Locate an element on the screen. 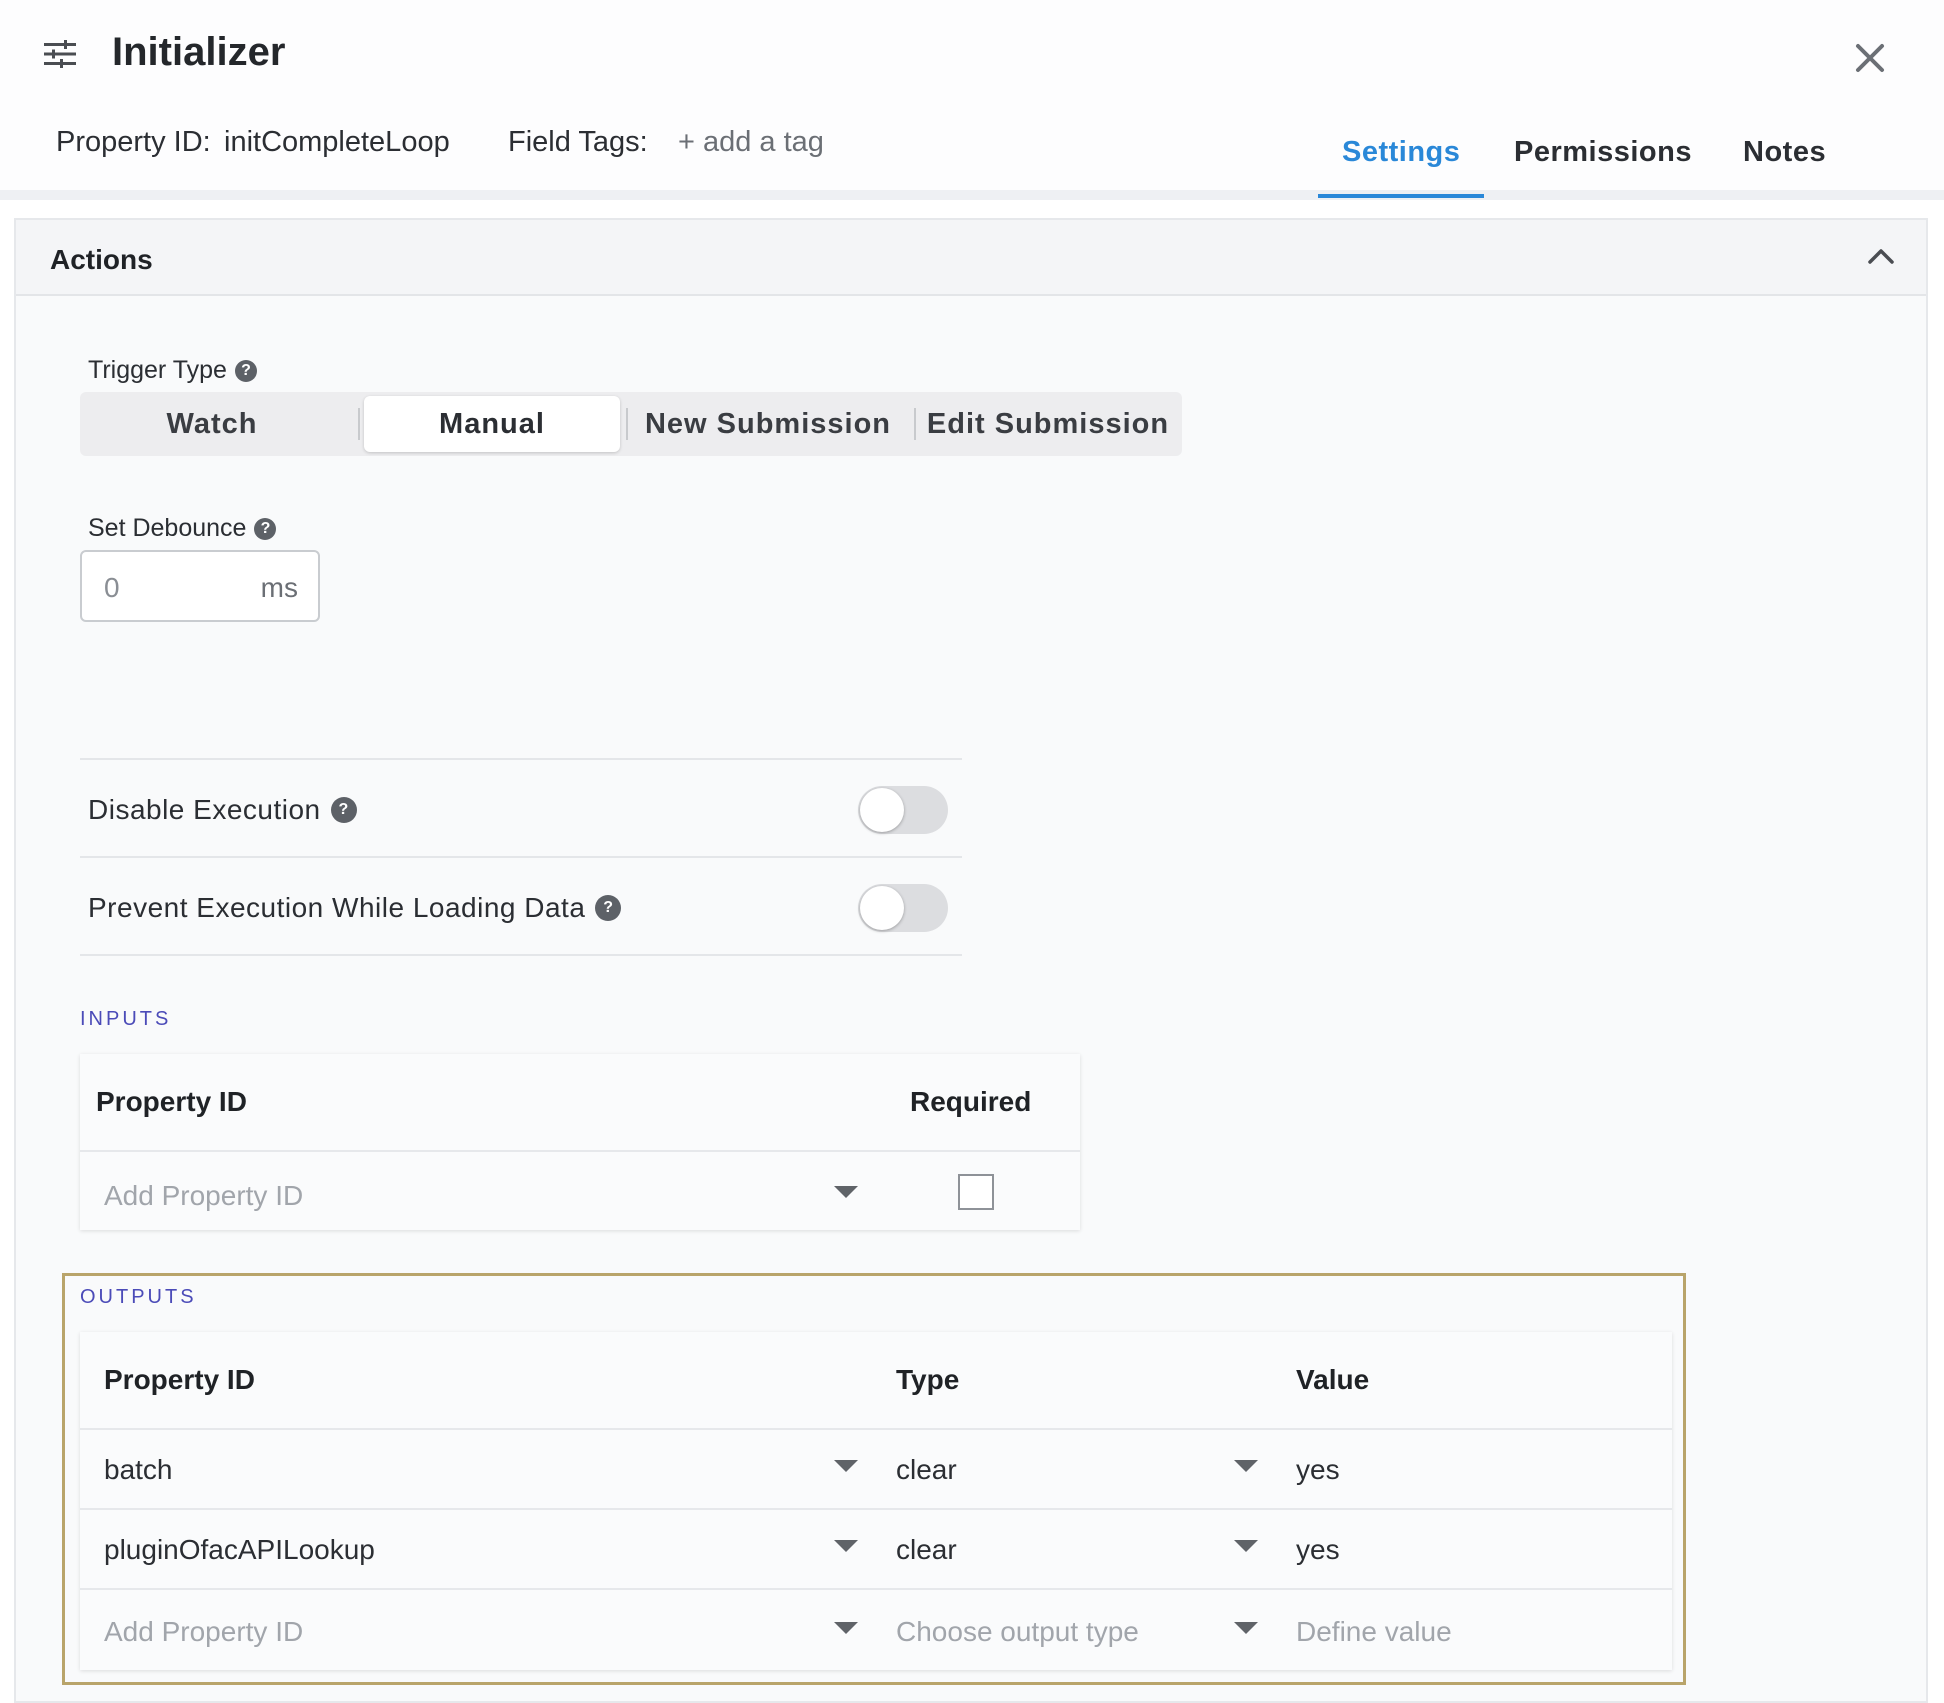 This screenshot has height=1703, width=1944. inputs-table: Property ID Required Add Property ID is located at coordinates (580, 1142).